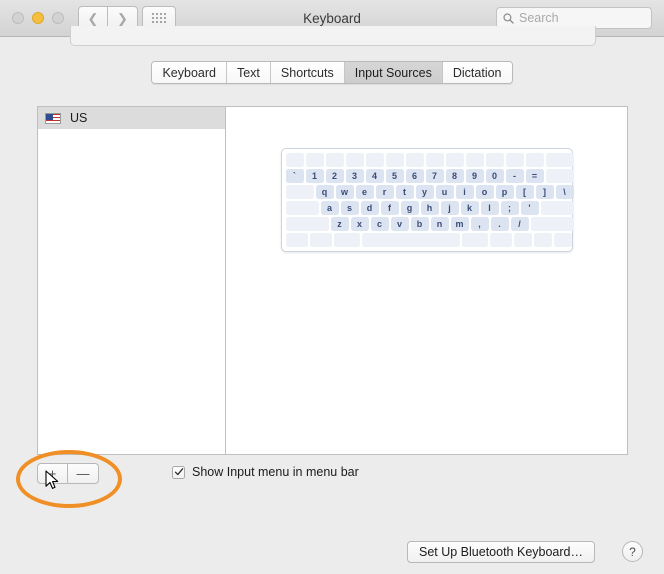 The image size is (664, 574). Describe the element at coordinates (564, 192) in the screenshot. I see `key-\: \` at that location.